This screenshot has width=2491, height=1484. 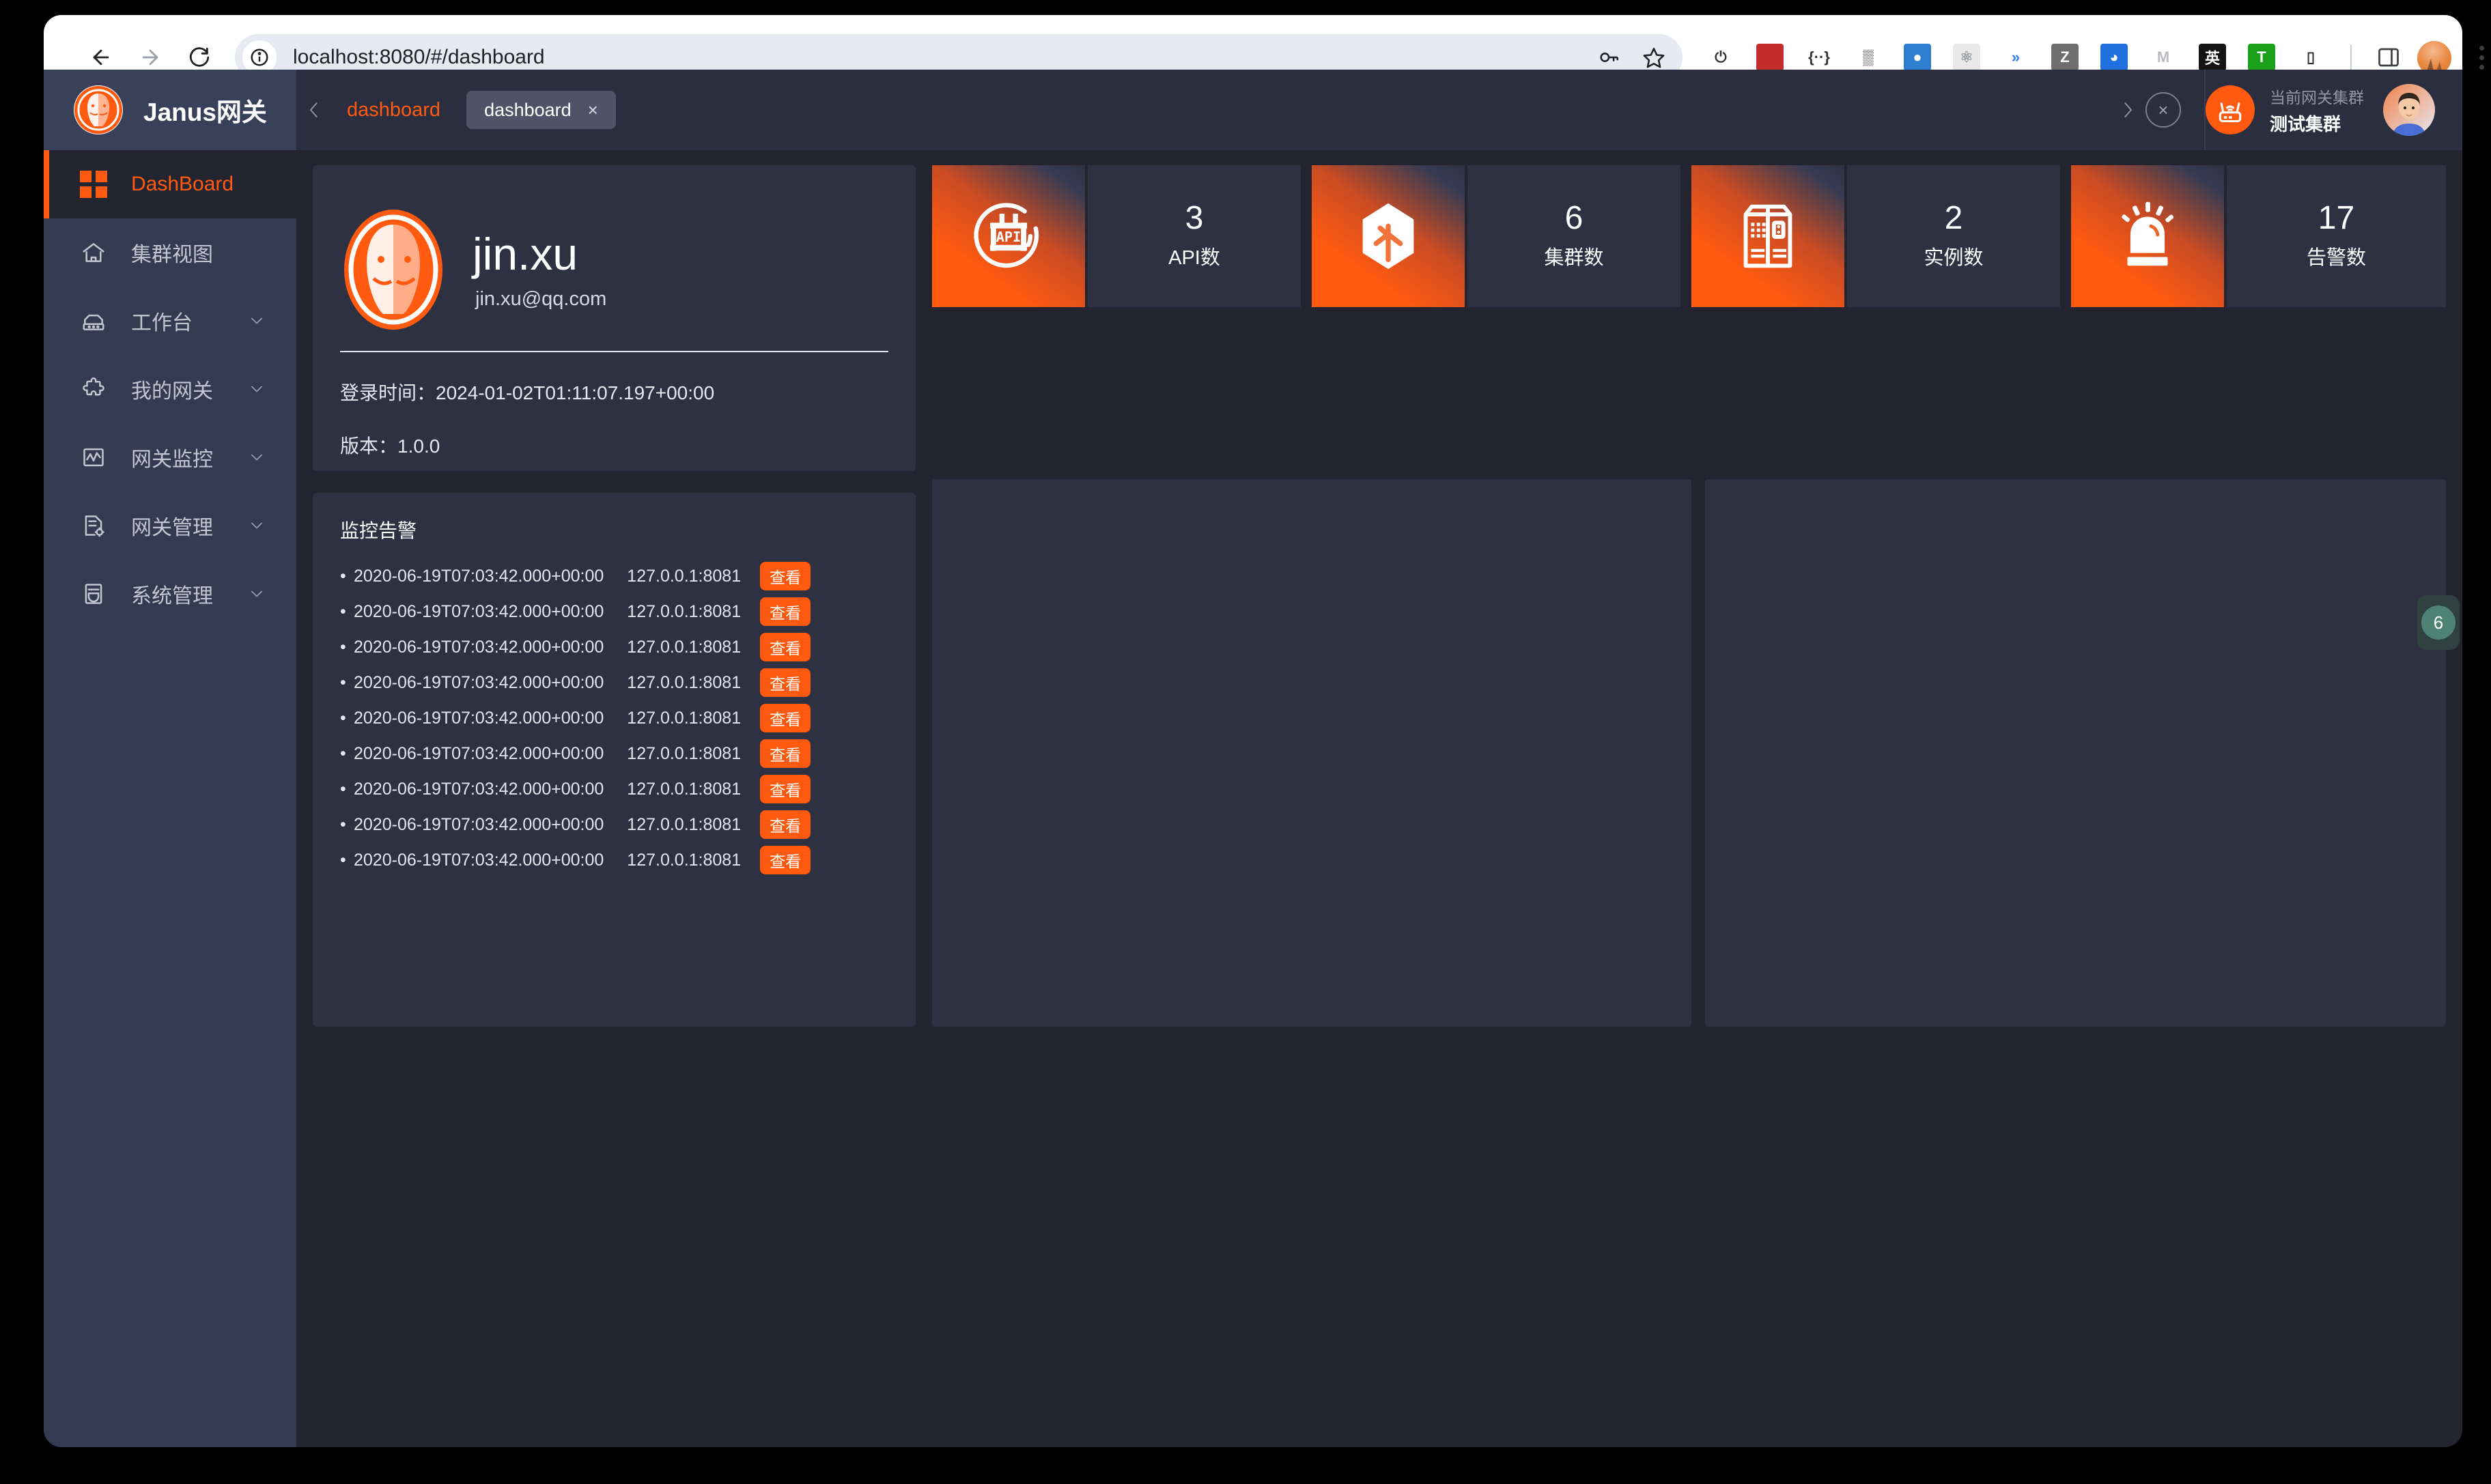 What do you see at coordinates (1379, 110) in the screenshot?
I see `top-header: dashboard dashboard × × 当前网关集群 测试集群` at bounding box center [1379, 110].